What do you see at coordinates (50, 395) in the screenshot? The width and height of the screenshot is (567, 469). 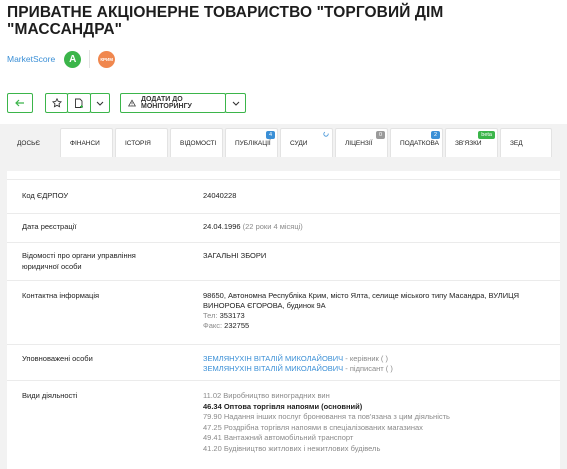 I see `detail-label: Види діяльності` at bounding box center [50, 395].